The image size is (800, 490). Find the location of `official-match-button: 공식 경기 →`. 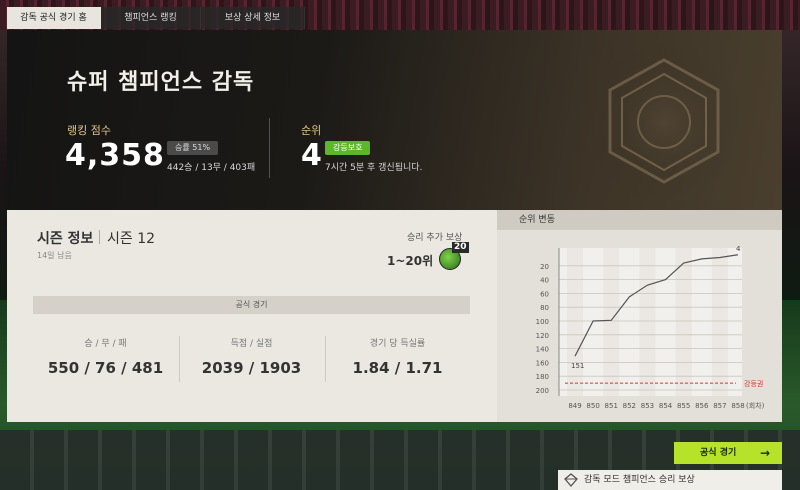

official-match-button: 공식 경기 → is located at coordinates (728, 453).